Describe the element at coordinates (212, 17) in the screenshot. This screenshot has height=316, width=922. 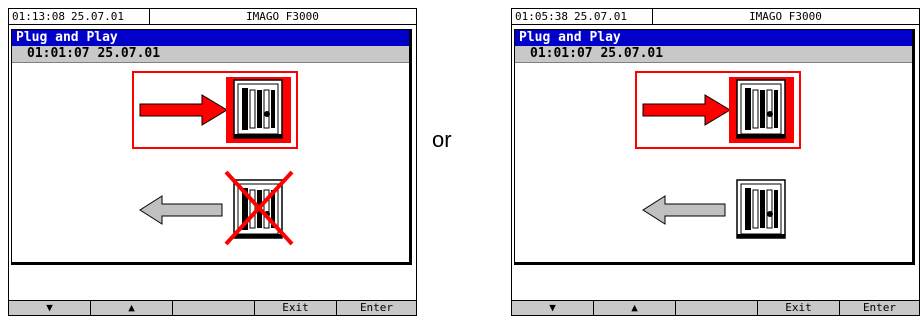
I see `status-bar: 01:13:08 25.07.01 IMAGO F3000` at that location.